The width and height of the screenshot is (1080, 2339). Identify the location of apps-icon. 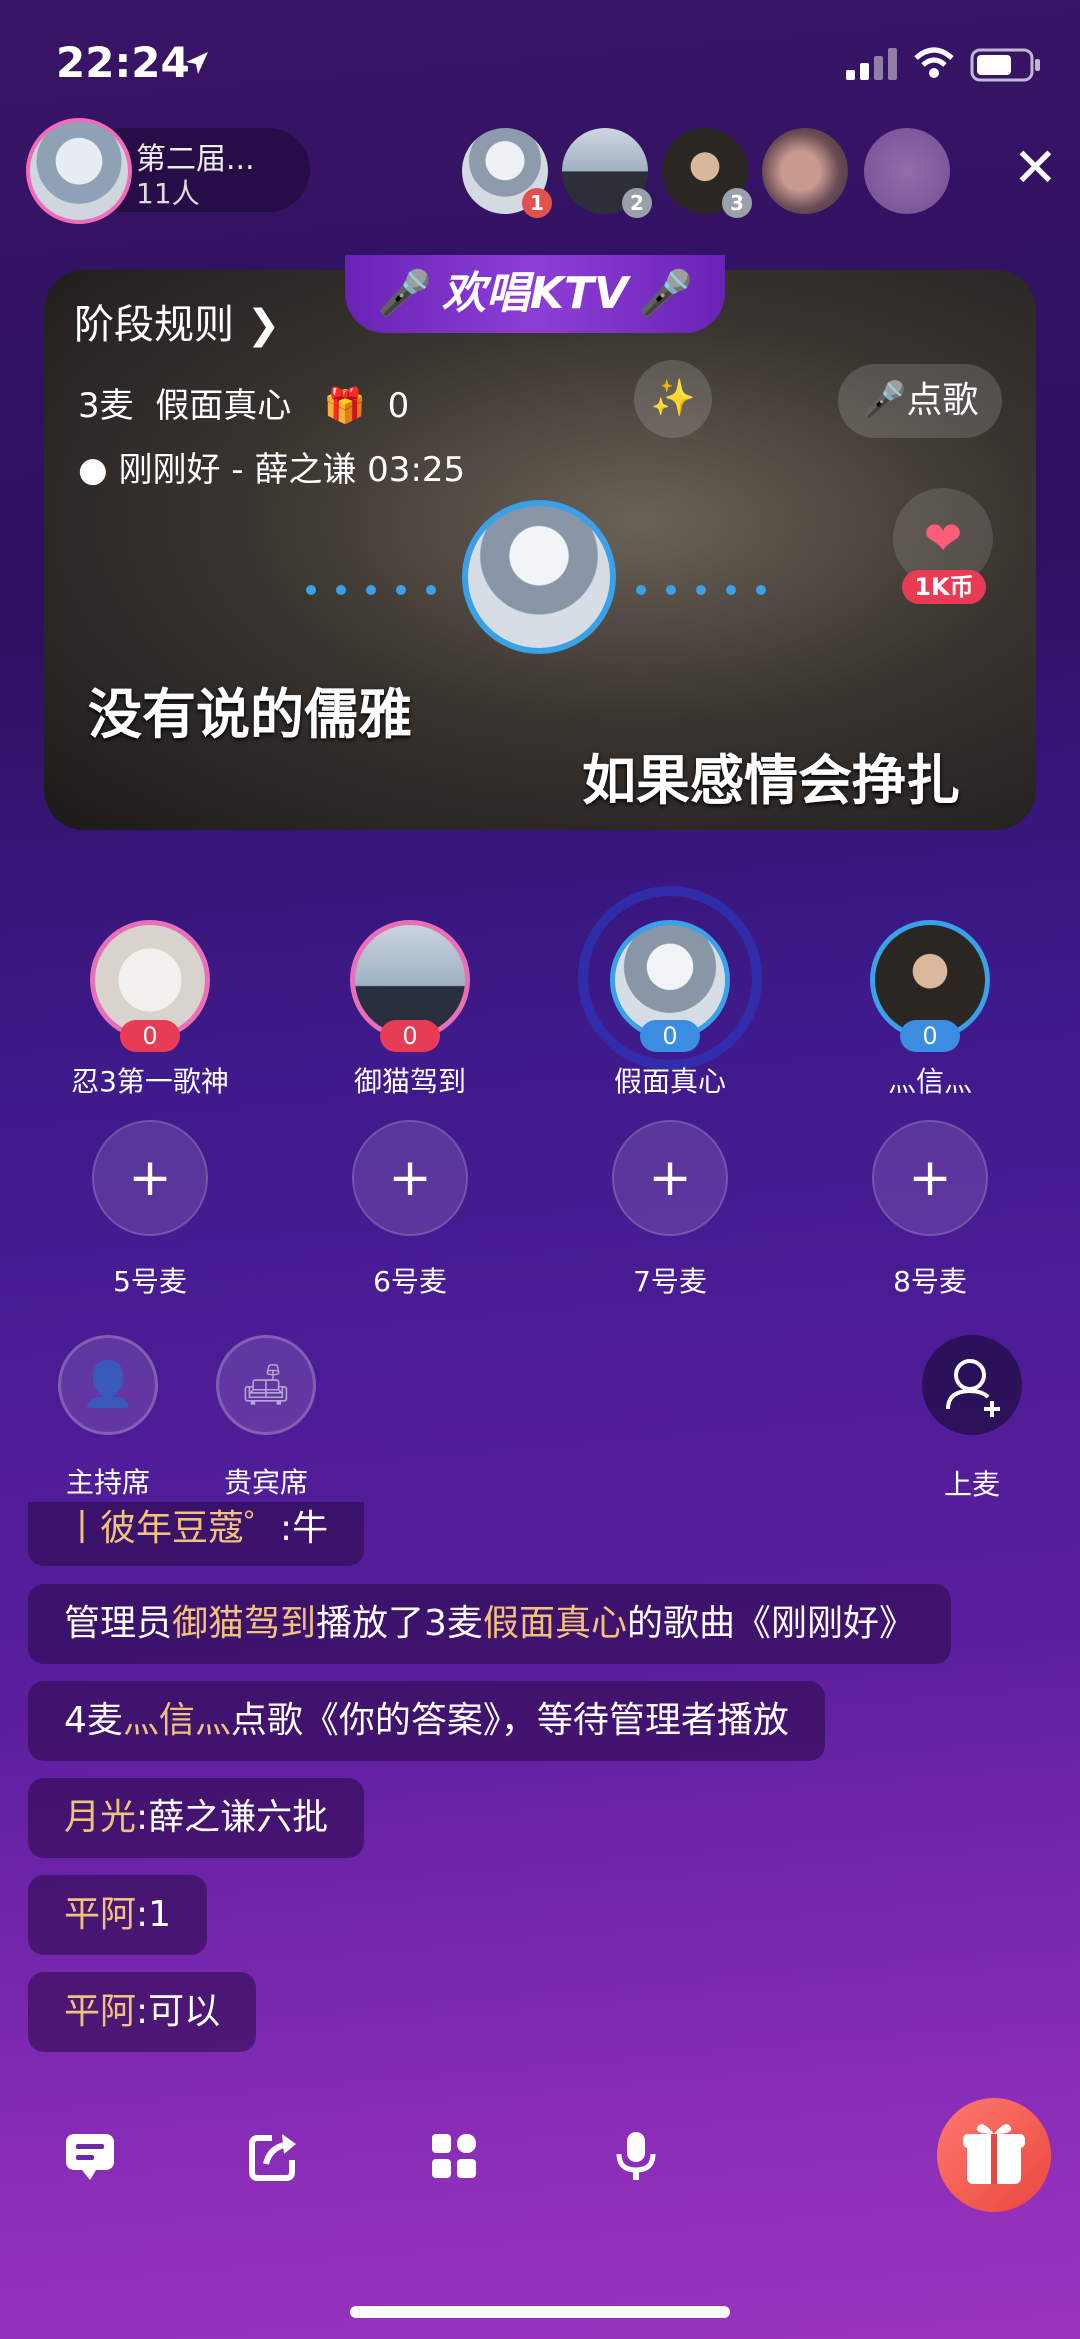
(454, 2156).